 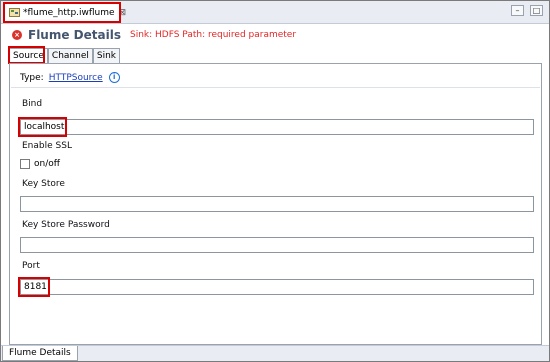 I want to click on error-message: Sink: HDFS Path: required parameter, so click(x=213, y=35).